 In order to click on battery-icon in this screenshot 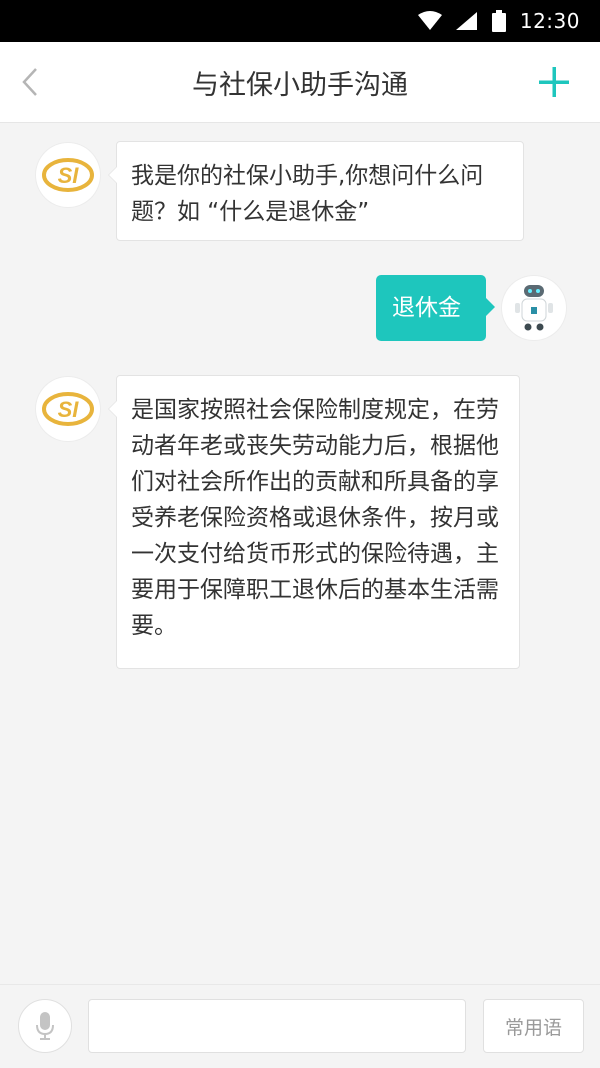, I will do `click(498, 21)`.